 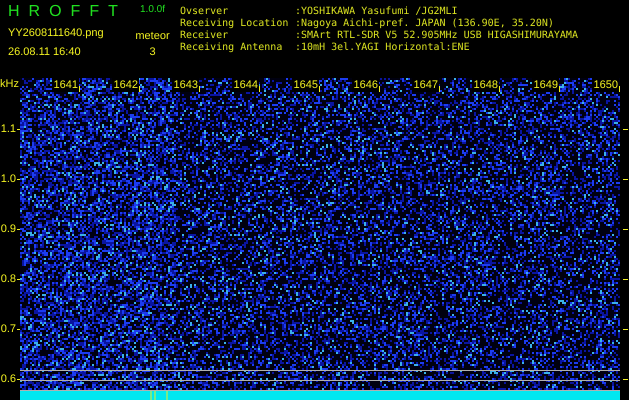 I want to click on info-label: Receiver, so click(x=205, y=36).